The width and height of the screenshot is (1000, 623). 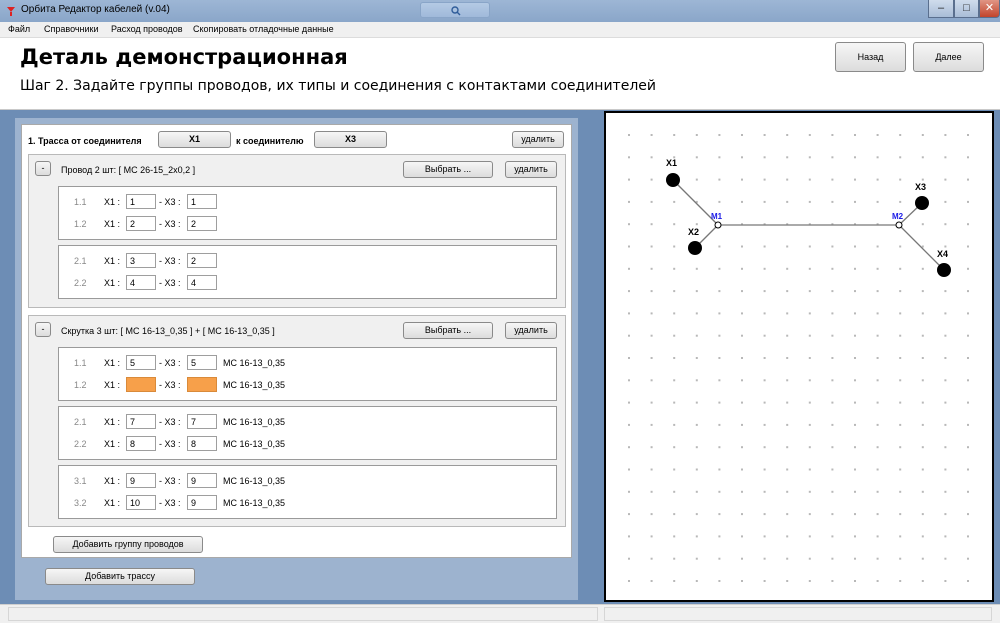 I want to click on connector-b-label: - X3 :, so click(x=170, y=283).